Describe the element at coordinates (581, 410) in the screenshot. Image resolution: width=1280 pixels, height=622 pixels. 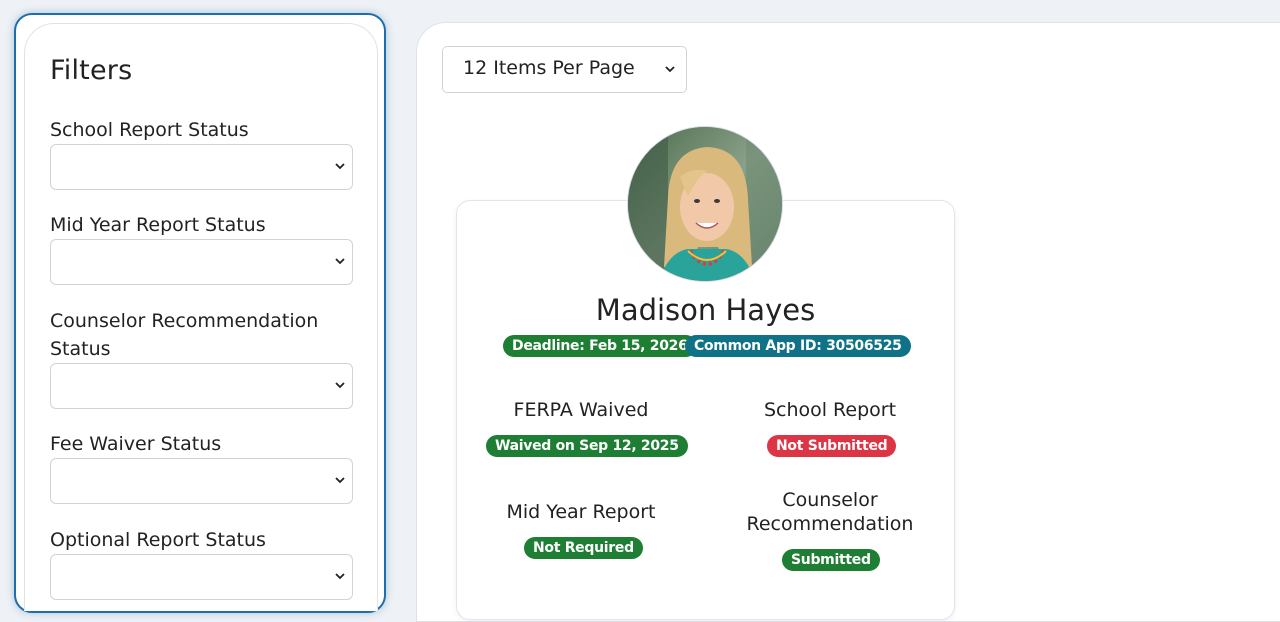
I see `ferpa-title: FERPA Waived` at that location.